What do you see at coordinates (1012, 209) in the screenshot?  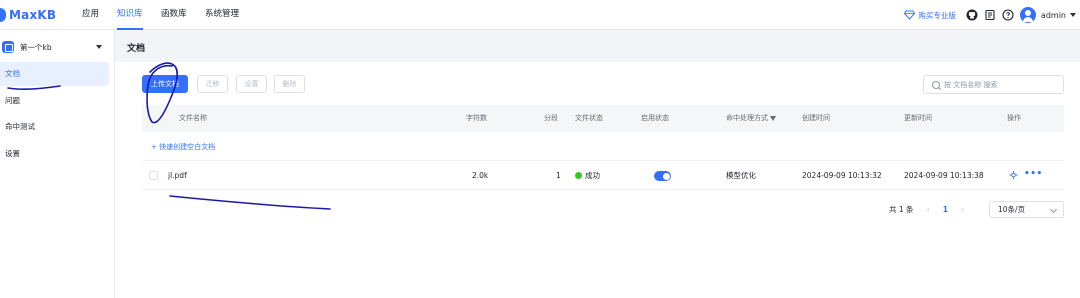 I see `page-size-value: 10条/页` at bounding box center [1012, 209].